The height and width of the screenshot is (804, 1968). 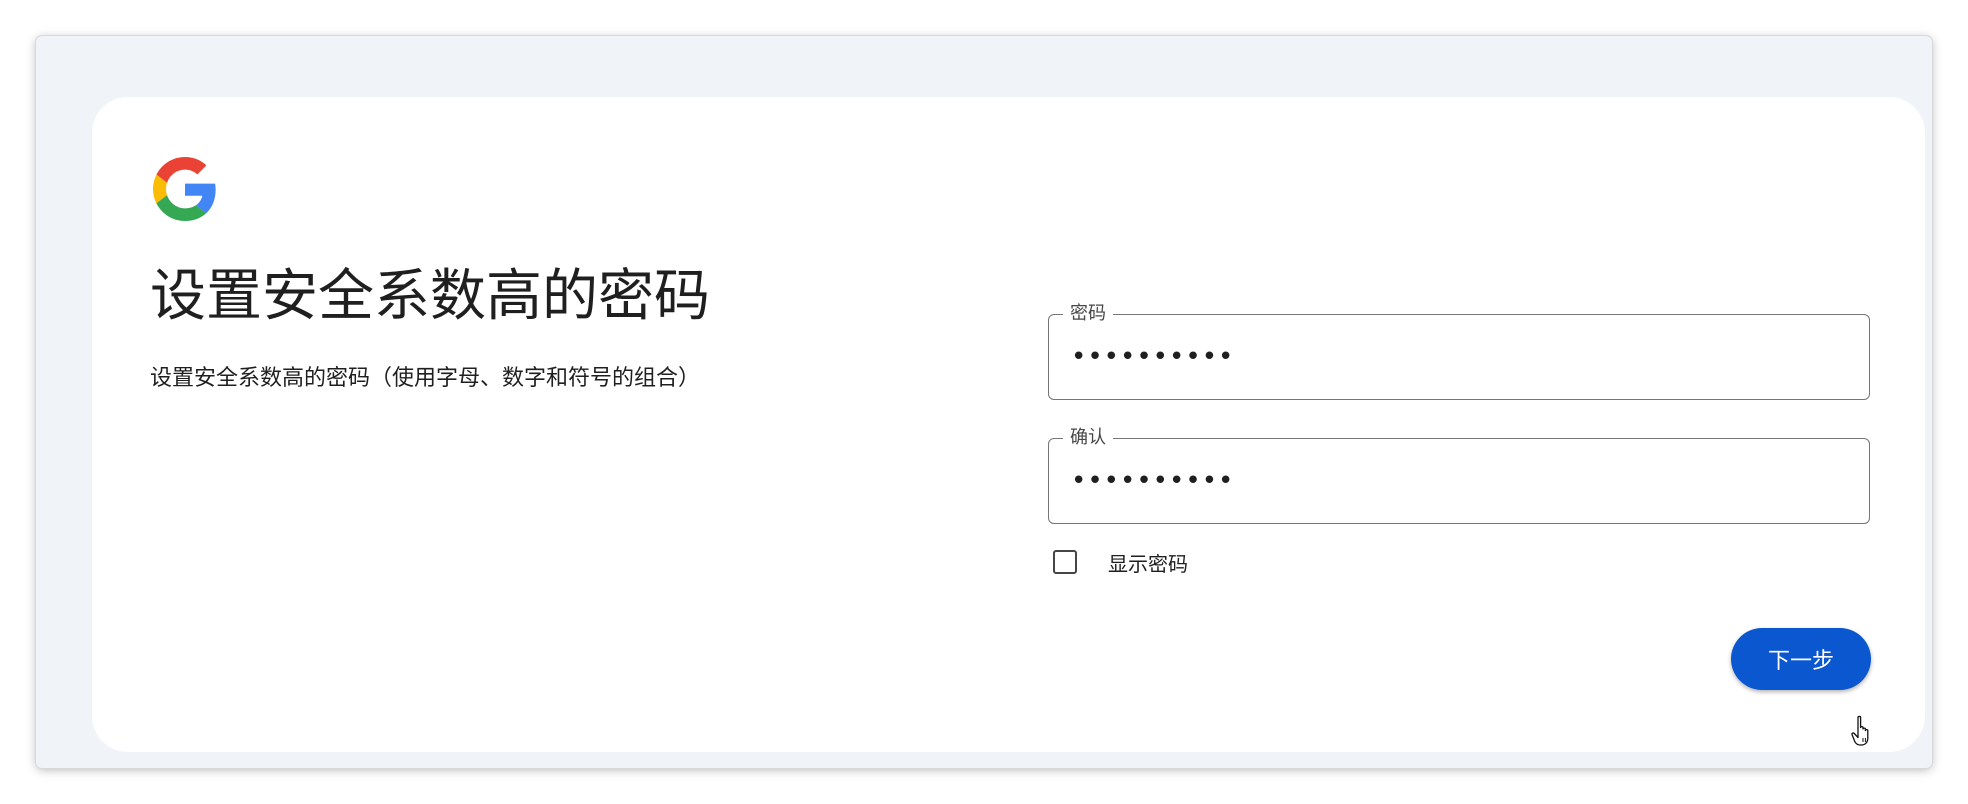 I want to click on next-button: 下一步, so click(x=1801, y=659).